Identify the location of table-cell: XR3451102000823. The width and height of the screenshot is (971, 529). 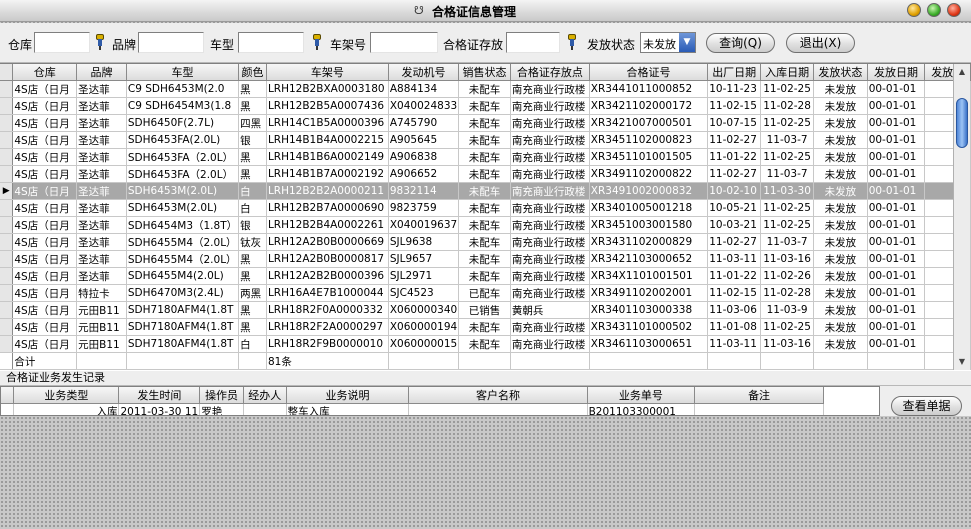
(649, 140).